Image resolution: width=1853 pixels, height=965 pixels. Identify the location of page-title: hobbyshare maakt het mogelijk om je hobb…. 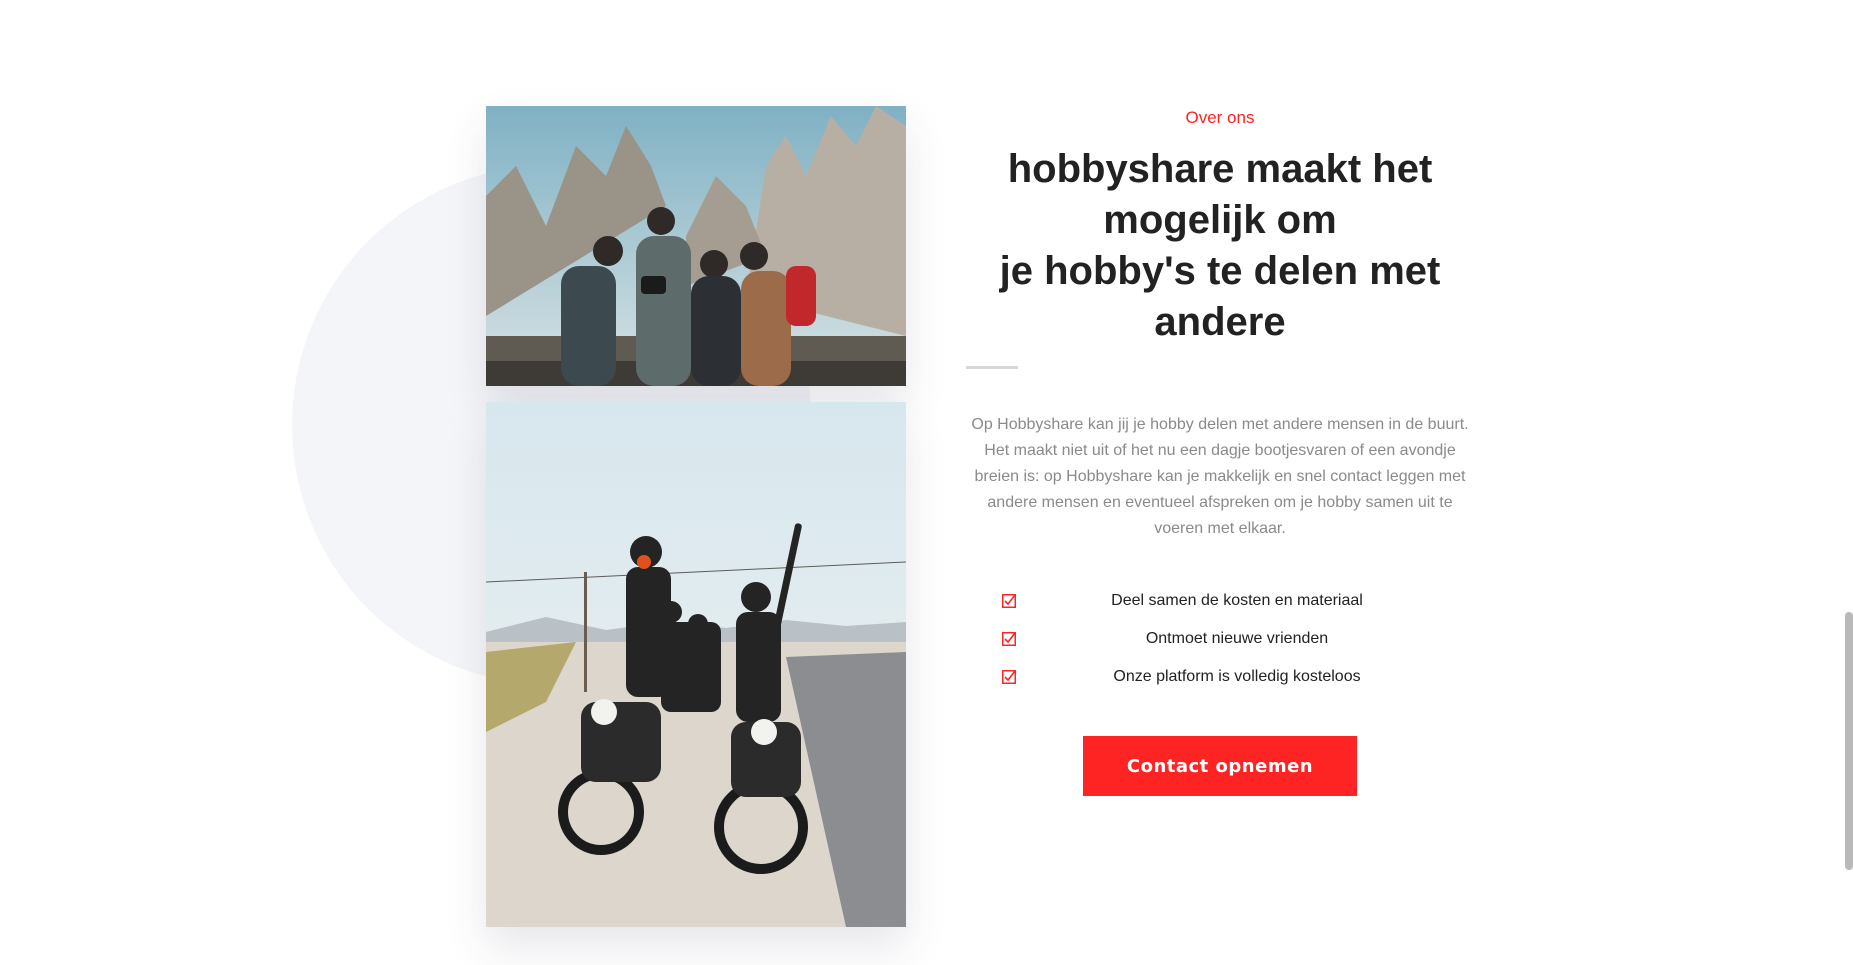
(1220, 246).